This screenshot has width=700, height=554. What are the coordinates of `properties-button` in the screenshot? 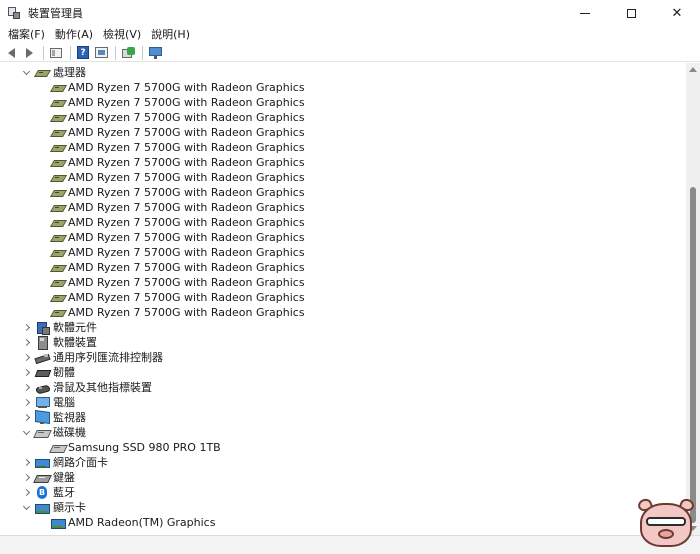 It's located at (56, 53).